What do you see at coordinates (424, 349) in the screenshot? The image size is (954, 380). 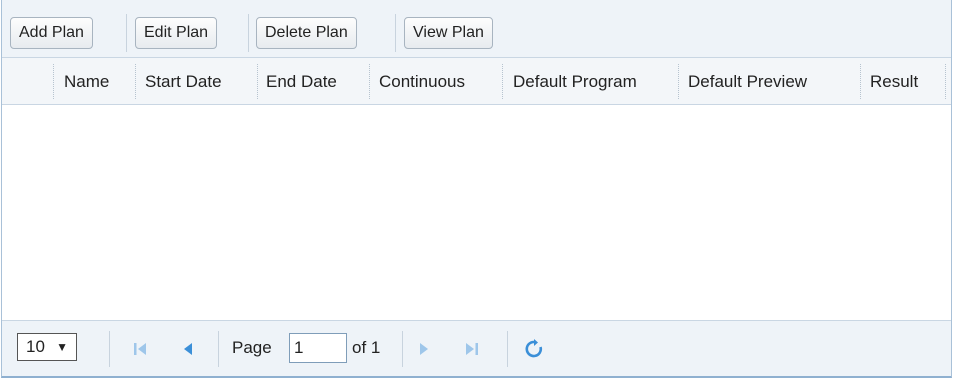 I see `next-page-icon` at bounding box center [424, 349].